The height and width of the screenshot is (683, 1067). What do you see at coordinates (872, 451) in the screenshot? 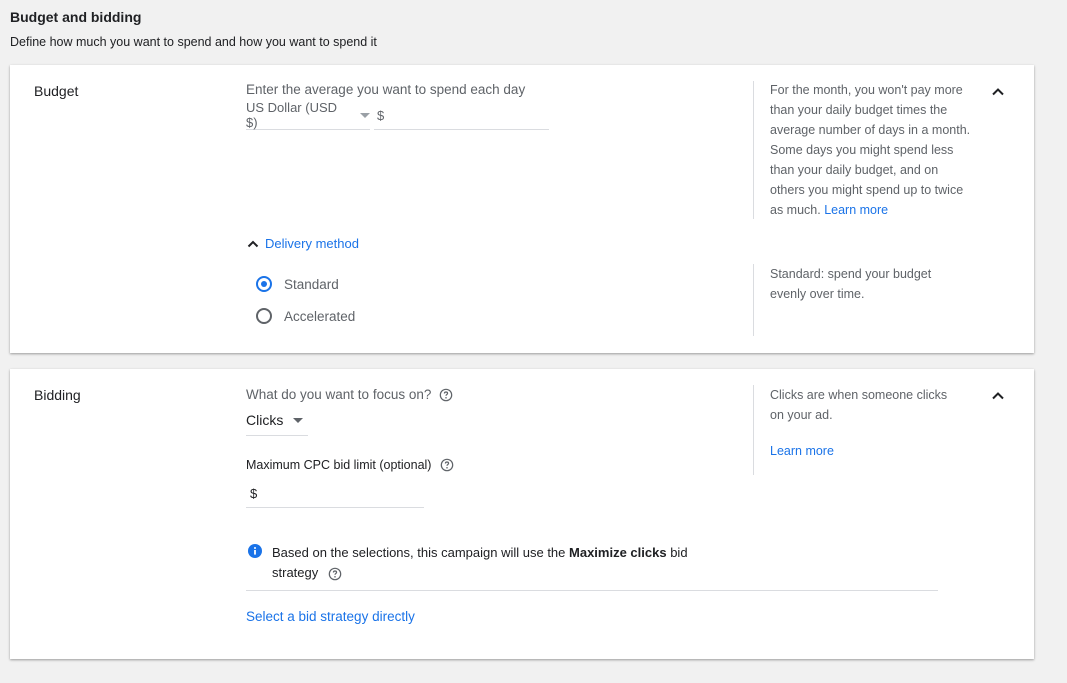
I see `bidding-learn-more-link: Learn more` at bounding box center [872, 451].